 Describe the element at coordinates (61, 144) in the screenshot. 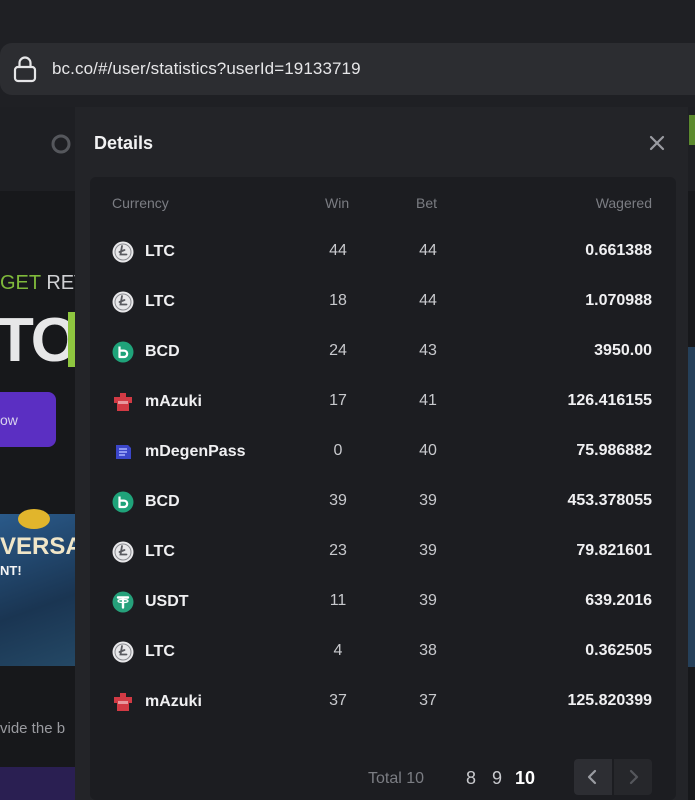

I see `site-logo-icon` at that location.